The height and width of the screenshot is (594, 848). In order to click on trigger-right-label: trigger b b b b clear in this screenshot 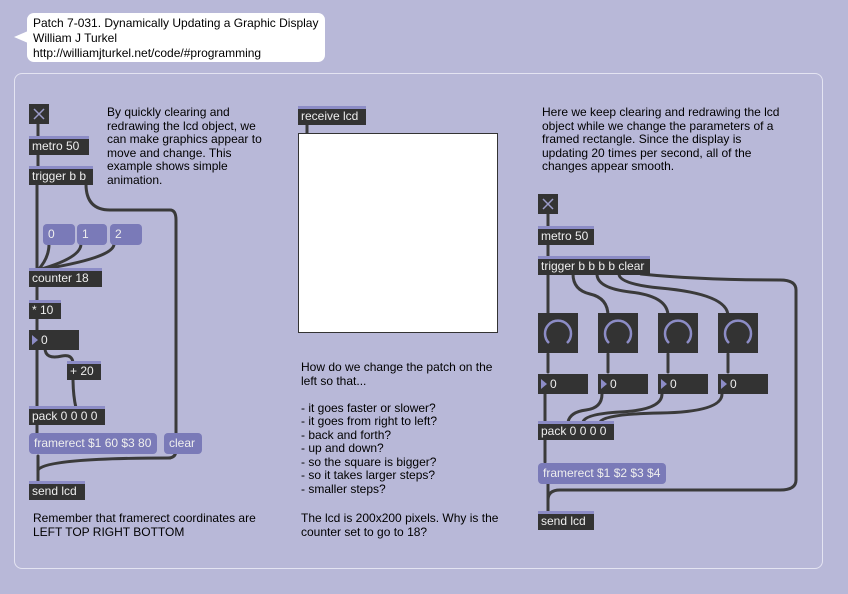, I will do `click(593, 266)`.